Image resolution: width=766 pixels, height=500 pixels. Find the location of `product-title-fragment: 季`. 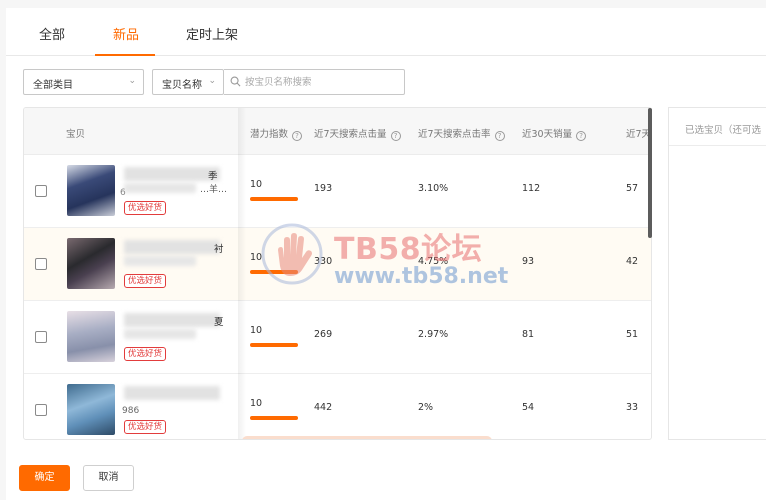

product-title-fragment: 季 is located at coordinates (213, 176).